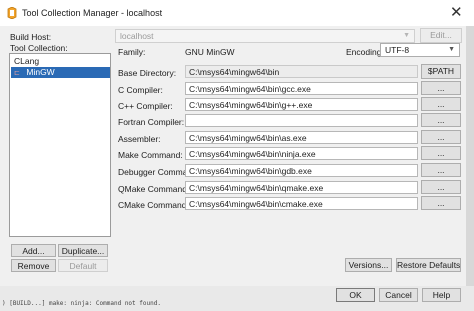 The width and height of the screenshot is (474, 311). What do you see at coordinates (365, 52) in the screenshot?
I see `encoding-label: Encoding:` at bounding box center [365, 52].